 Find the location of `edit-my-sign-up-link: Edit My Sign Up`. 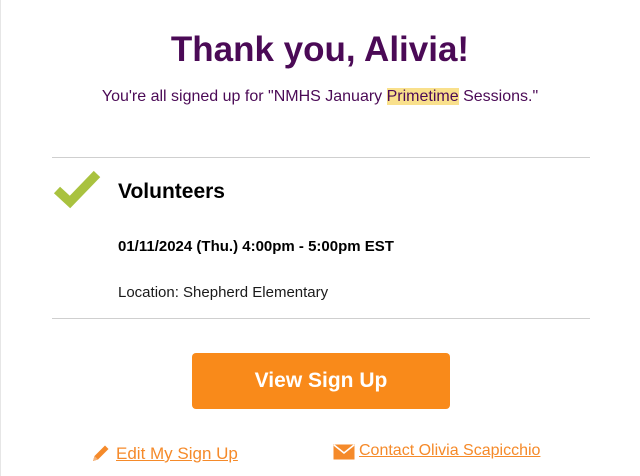

edit-my-sign-up-link: Edit My Sign Up is located at coordinates (164, 453).